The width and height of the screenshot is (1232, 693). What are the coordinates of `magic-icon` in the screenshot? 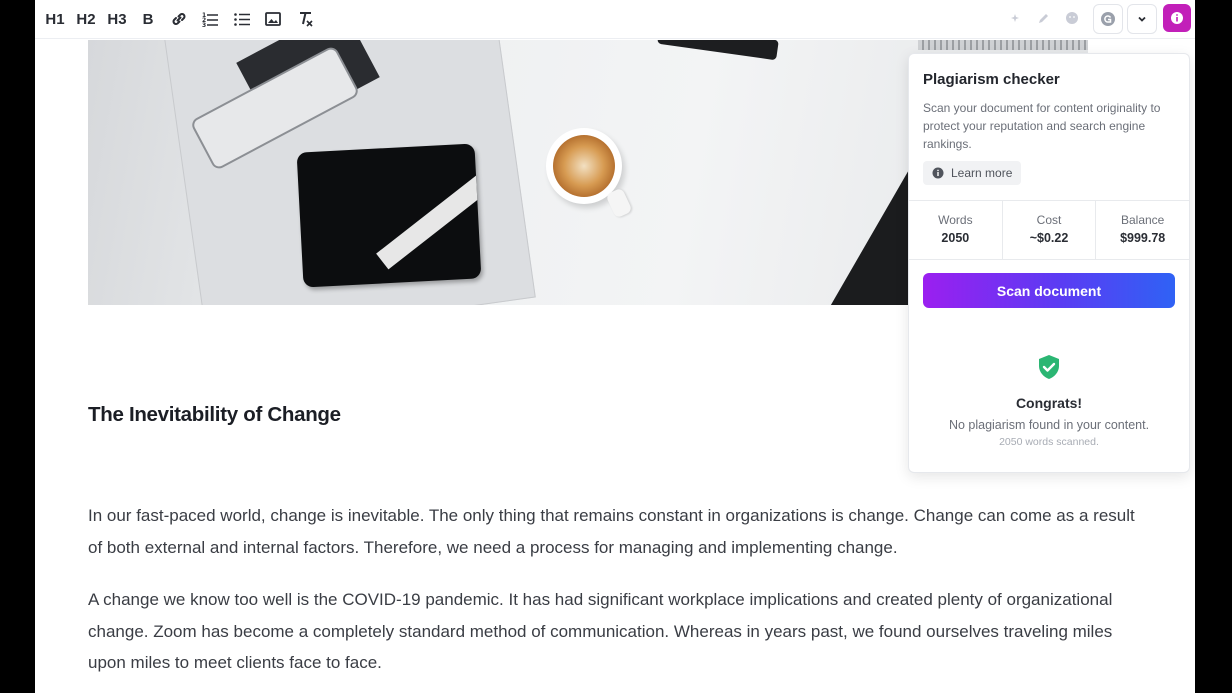 It's located at (1016, 18).